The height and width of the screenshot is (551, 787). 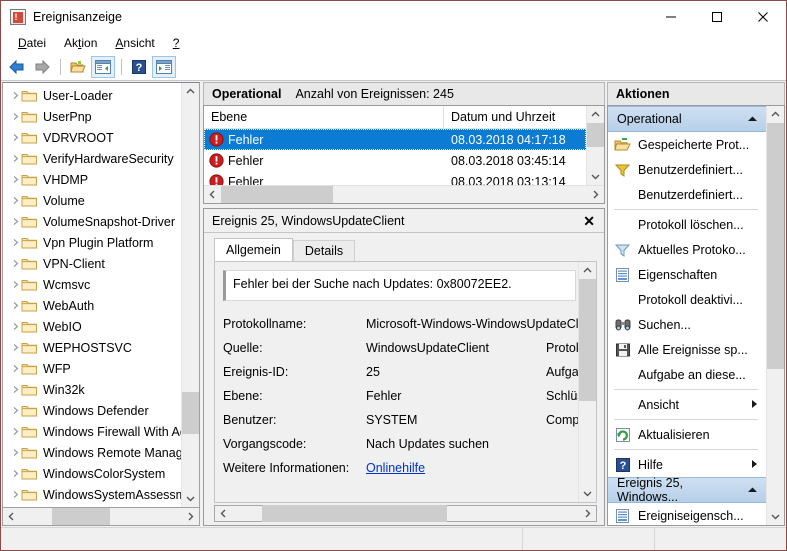 I want to click on event-scroll-thumb, so click(x=595, y=135).